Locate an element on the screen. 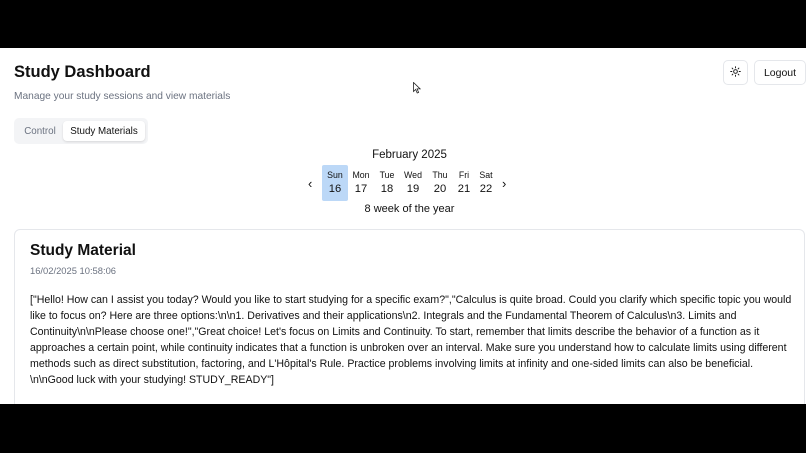  day-number: 16 is located at coordinates (335, 189).